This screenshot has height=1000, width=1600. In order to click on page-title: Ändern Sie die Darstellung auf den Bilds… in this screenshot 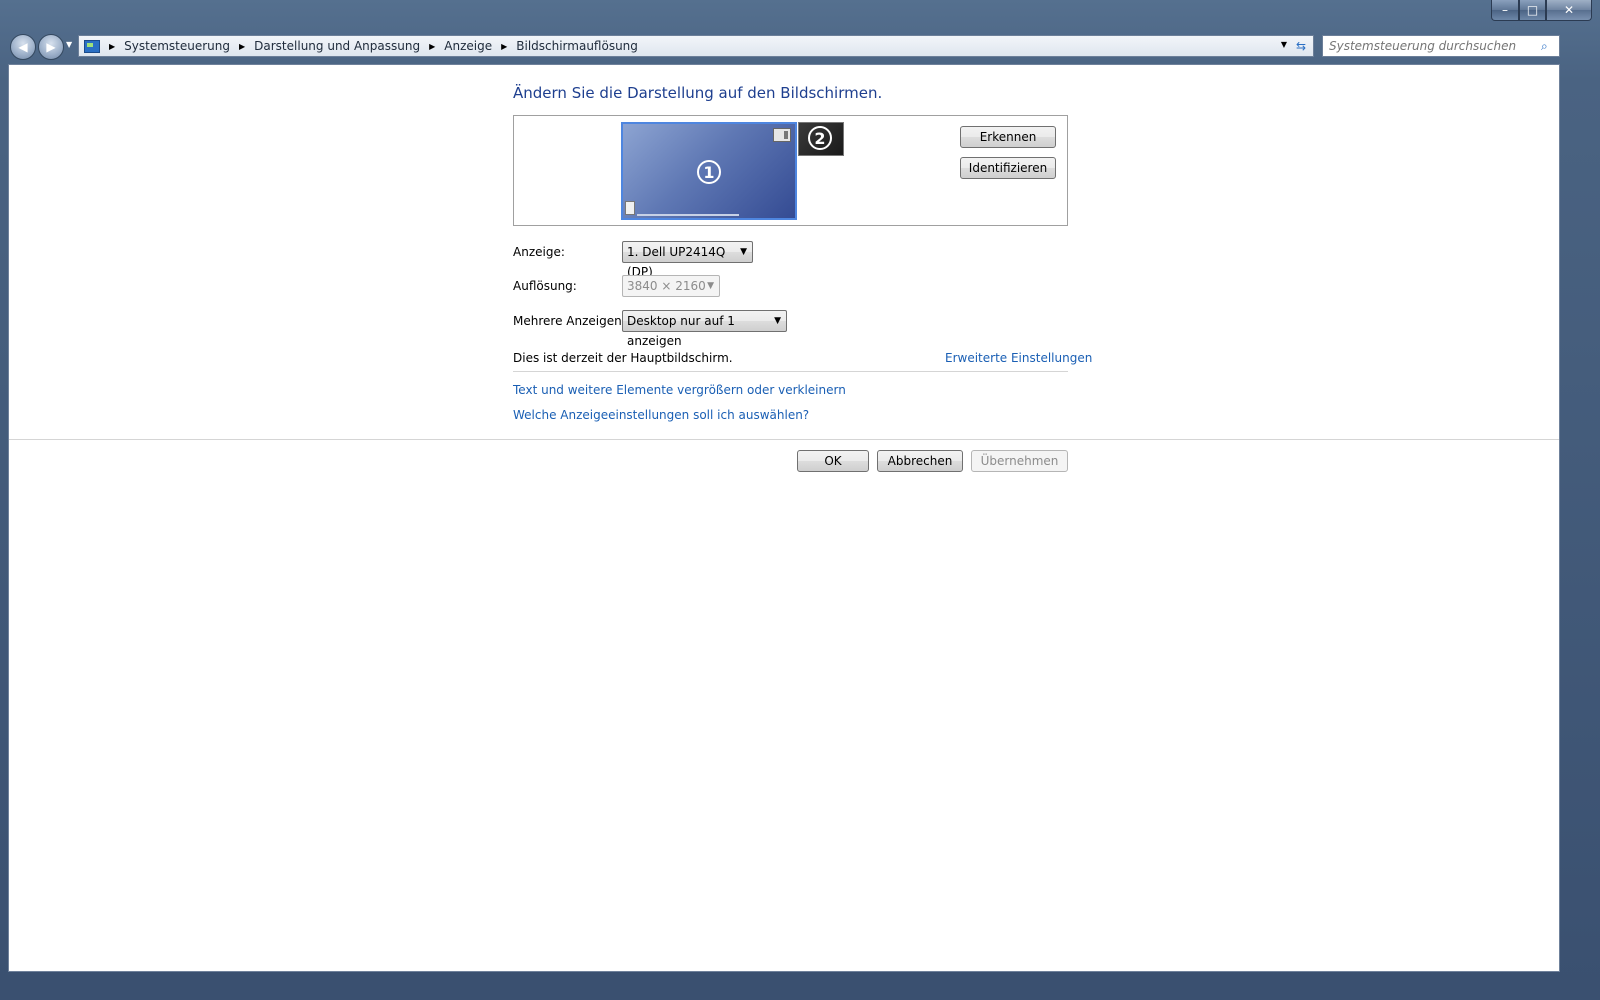, I will do `click(698, 93)`.